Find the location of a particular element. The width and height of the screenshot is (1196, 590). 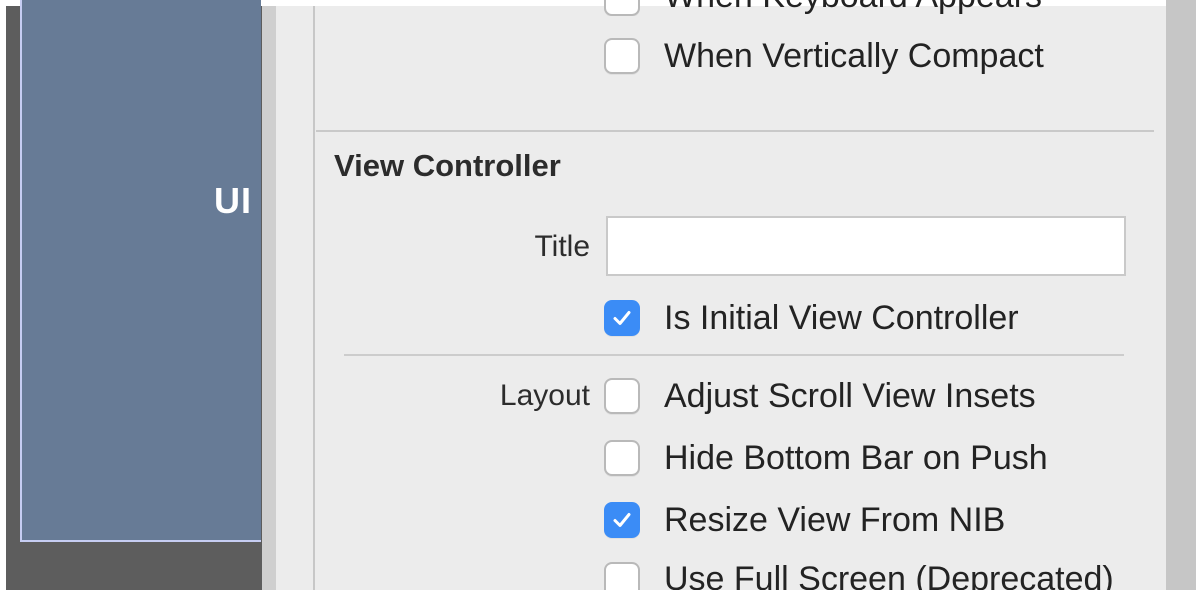

inspector-scrollbar is located at coordinates (1181, 295).